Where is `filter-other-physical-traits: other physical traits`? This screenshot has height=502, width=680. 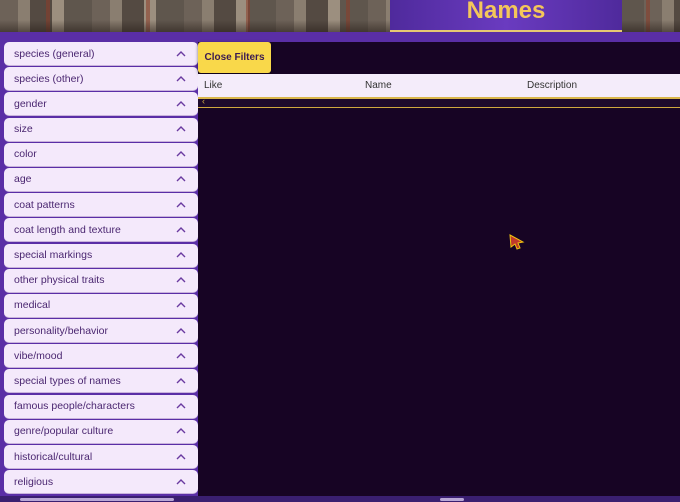
filter-other-physical-traits: other physical traits is located at coordinates (101, 280).